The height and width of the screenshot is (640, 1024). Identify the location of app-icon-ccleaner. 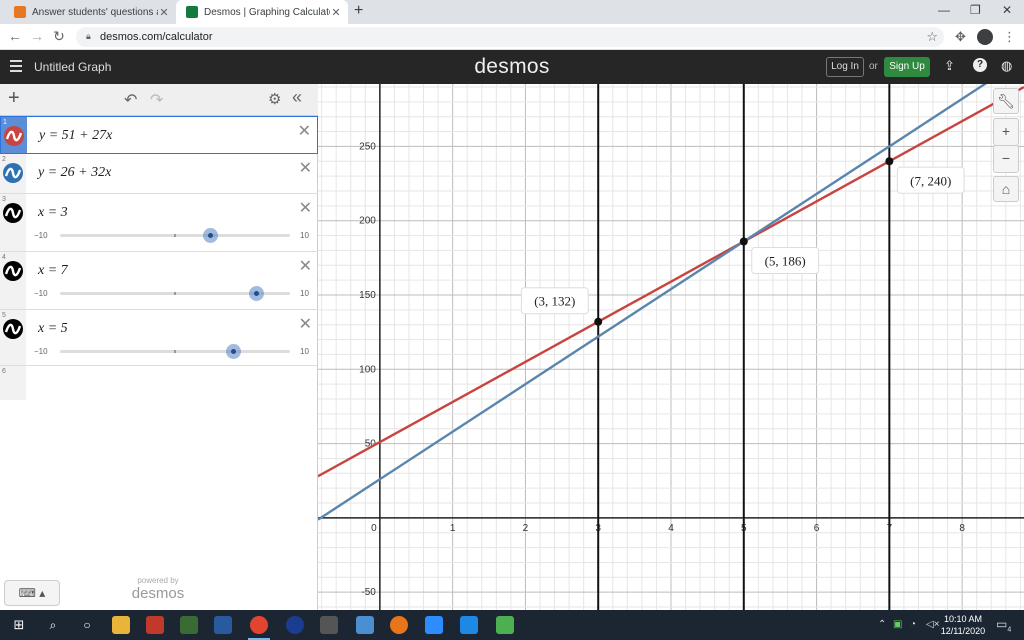
(155, 625).